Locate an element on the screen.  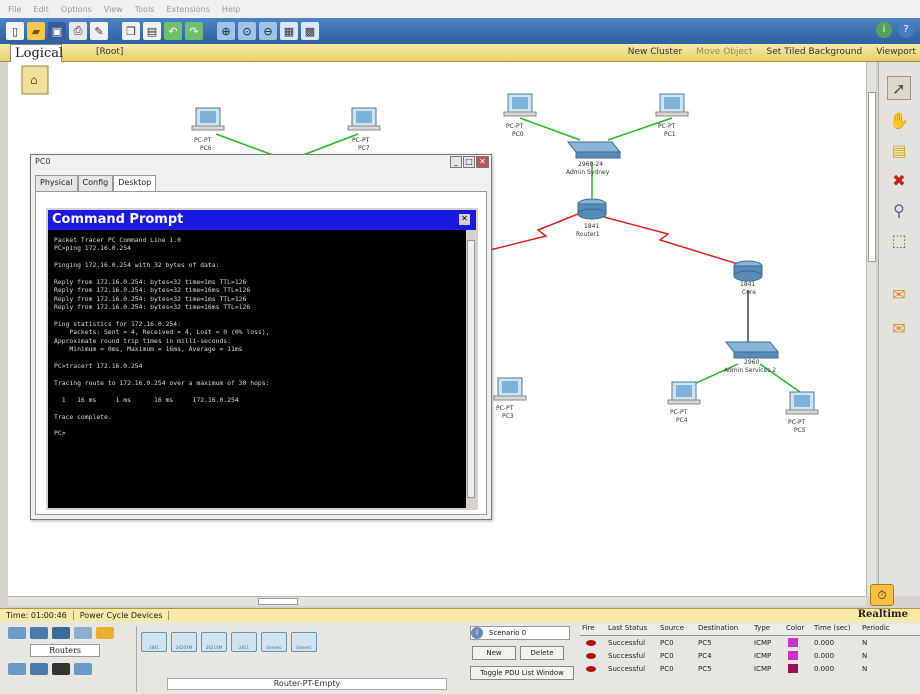
tab-desktop: Desktop is located at coordinates (135, 183).